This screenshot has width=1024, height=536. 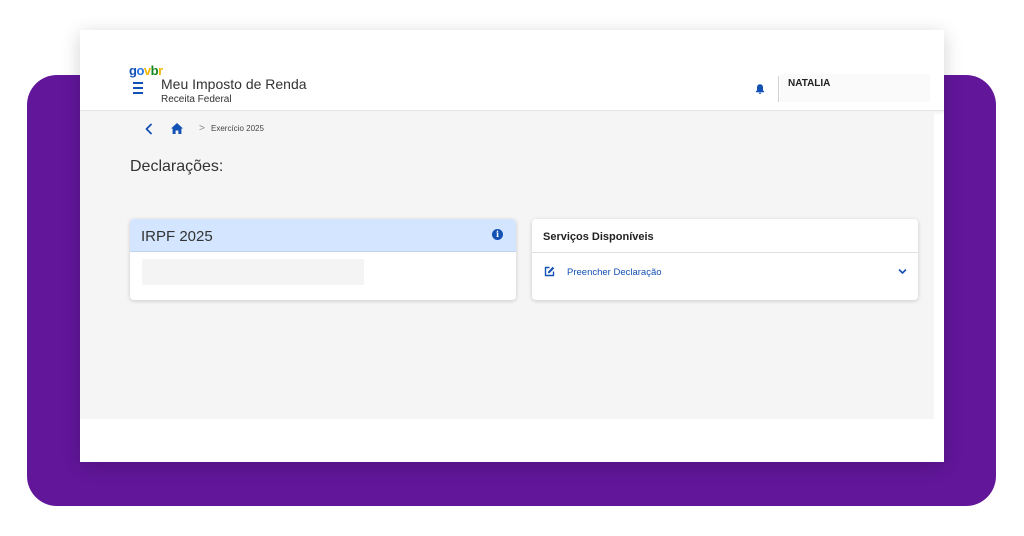 I want to click on menu-icon, so click(x=140, y=89).